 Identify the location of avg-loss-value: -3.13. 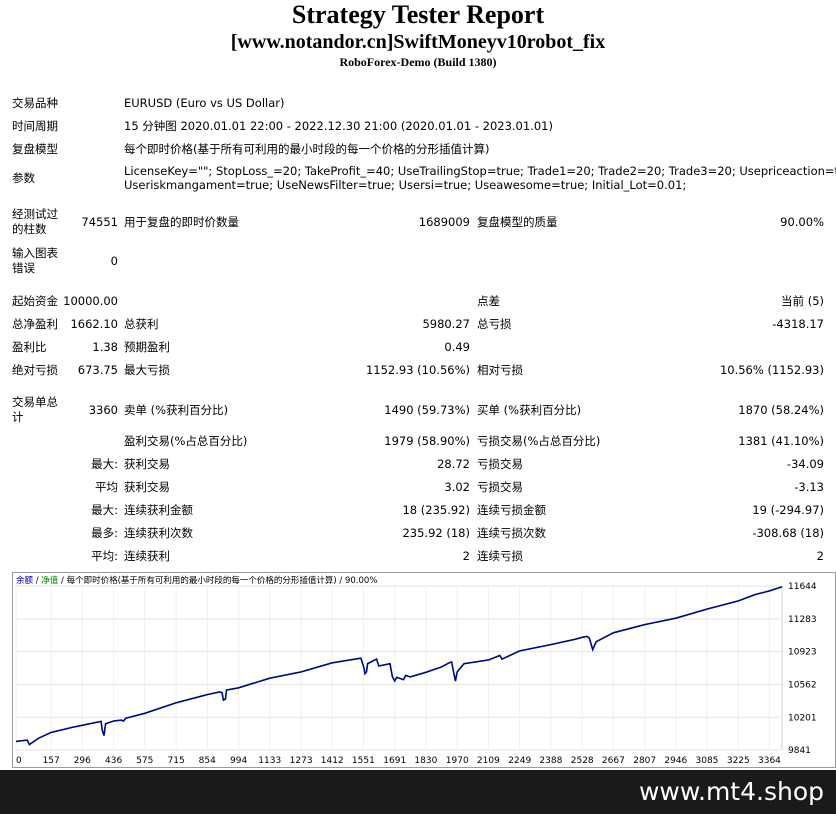
(809, 487).